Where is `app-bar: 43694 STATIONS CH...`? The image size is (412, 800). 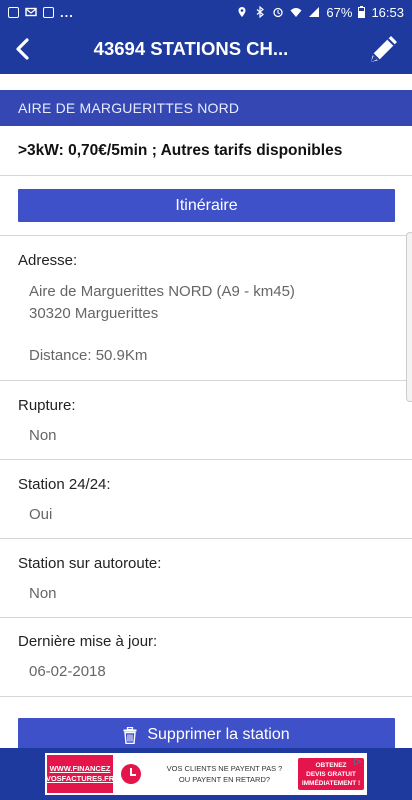
app-bar: 43694 STATIONS CH... is located at coordinates (206, 49).